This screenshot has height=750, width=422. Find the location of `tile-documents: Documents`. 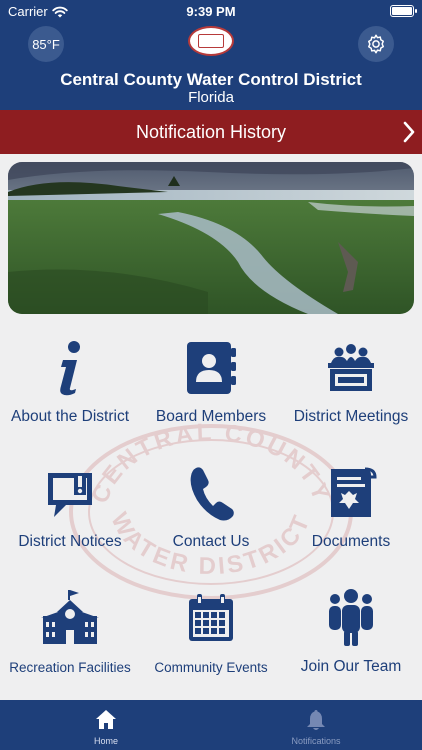

tile-documents: Documents is located at coordinates (351, 520).